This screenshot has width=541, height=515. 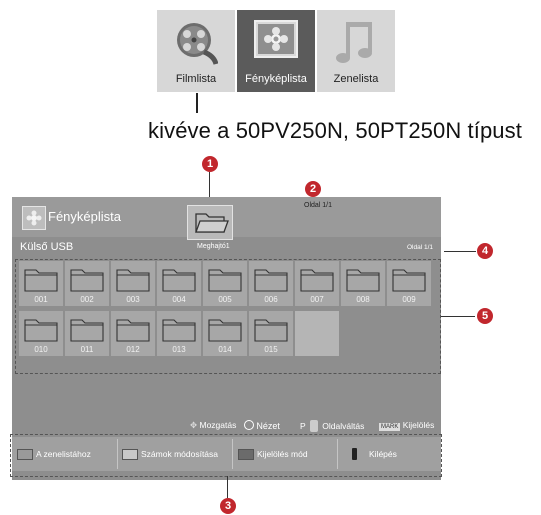 What do you see at coordinates (354, 42) in the screenshot?
I see `music-note-icon` at bounding box center [354, 42].